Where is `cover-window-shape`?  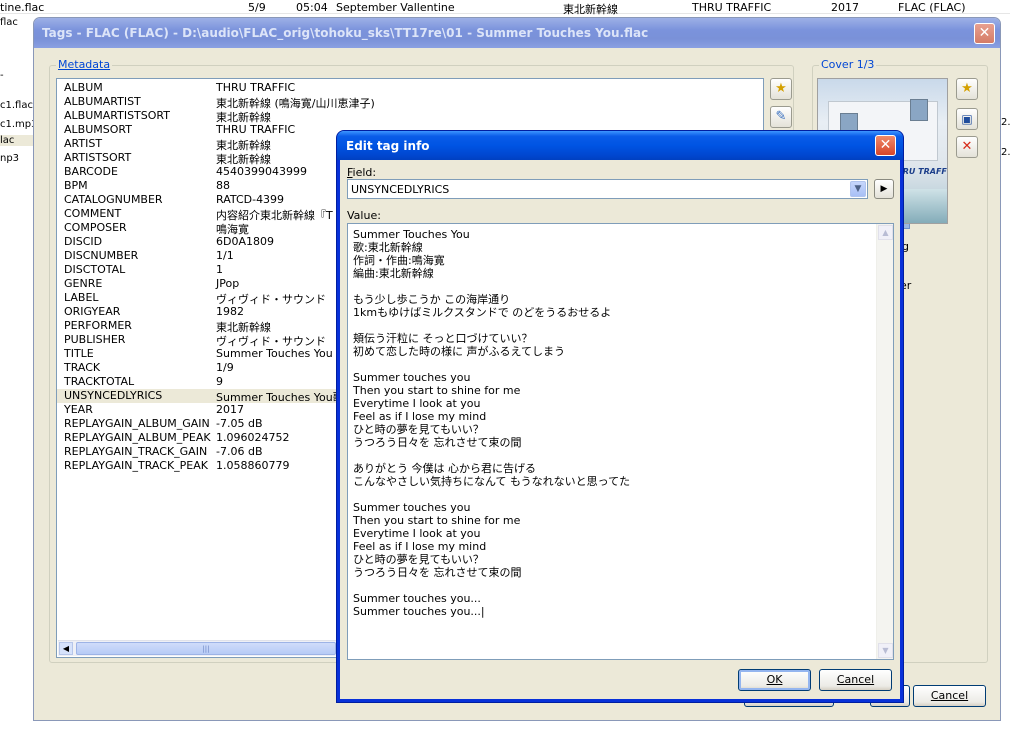 cover-window-shape is located at coordinates (919, 110).